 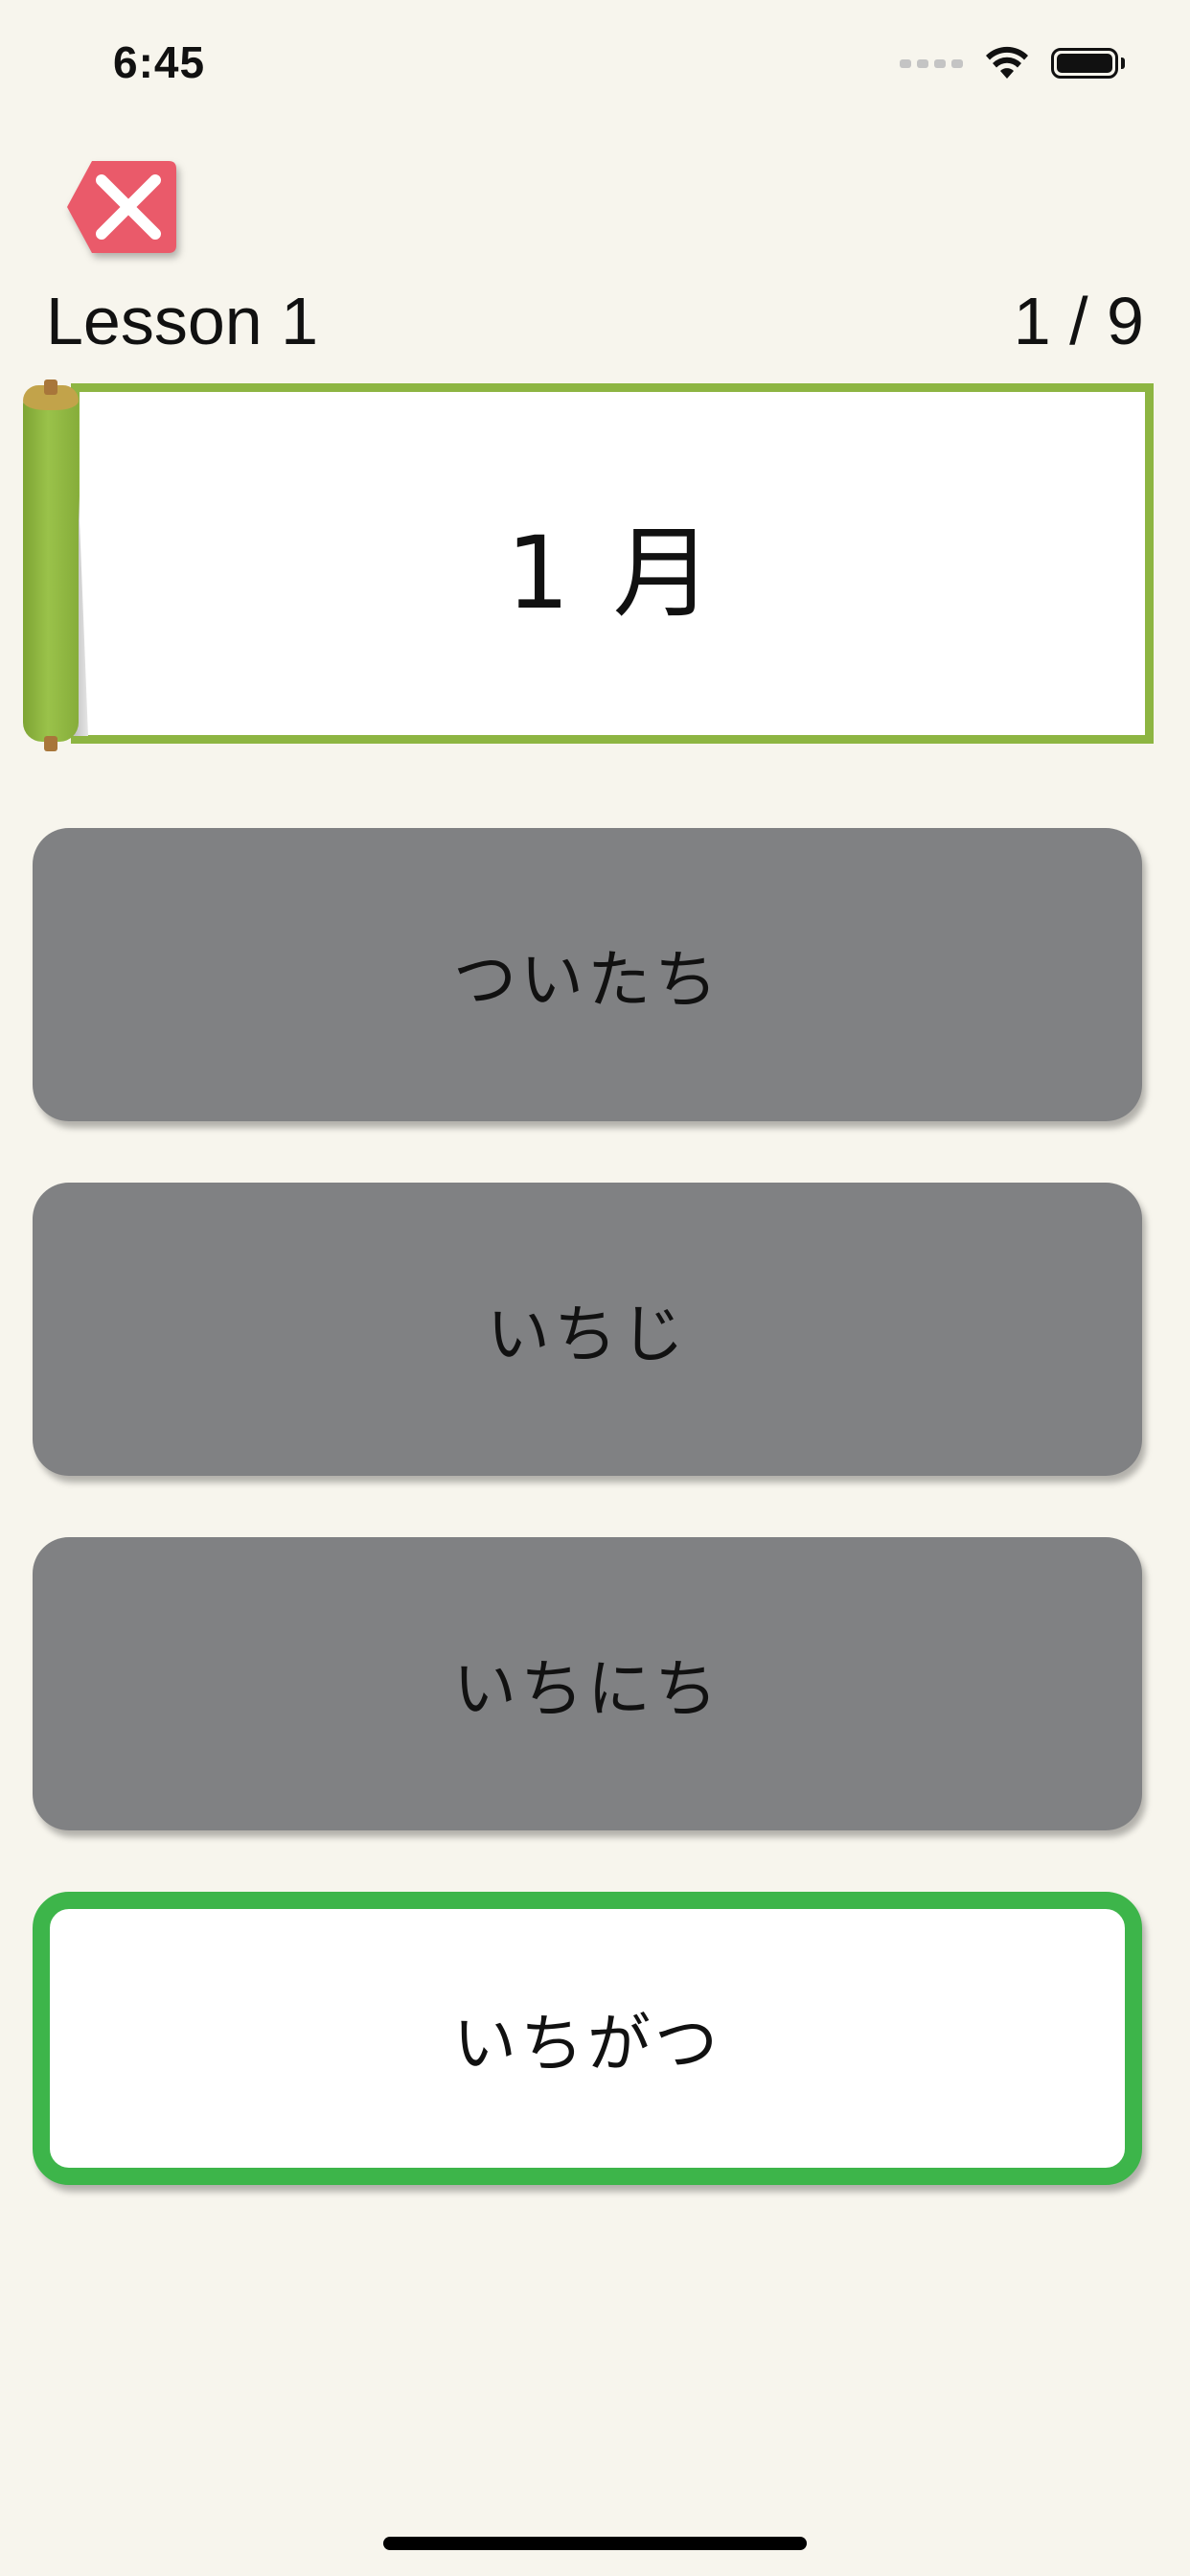 I want to click on answer-option-4-correct: いちがつ, so click(x=588, y=2038).